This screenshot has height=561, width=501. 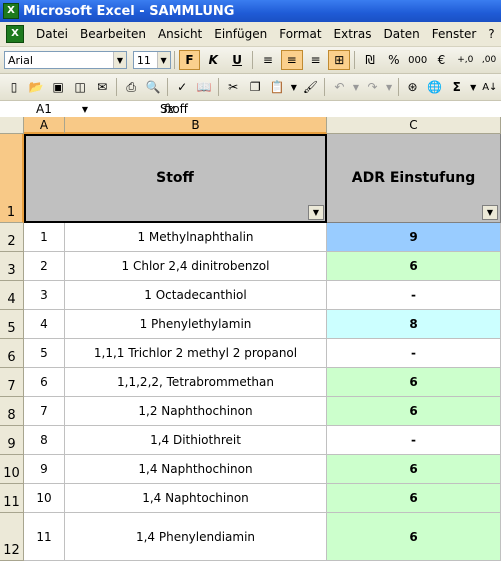 I want to click on cell-stoff: 1,4 Naphthochinon, so click(x=196, y=469).